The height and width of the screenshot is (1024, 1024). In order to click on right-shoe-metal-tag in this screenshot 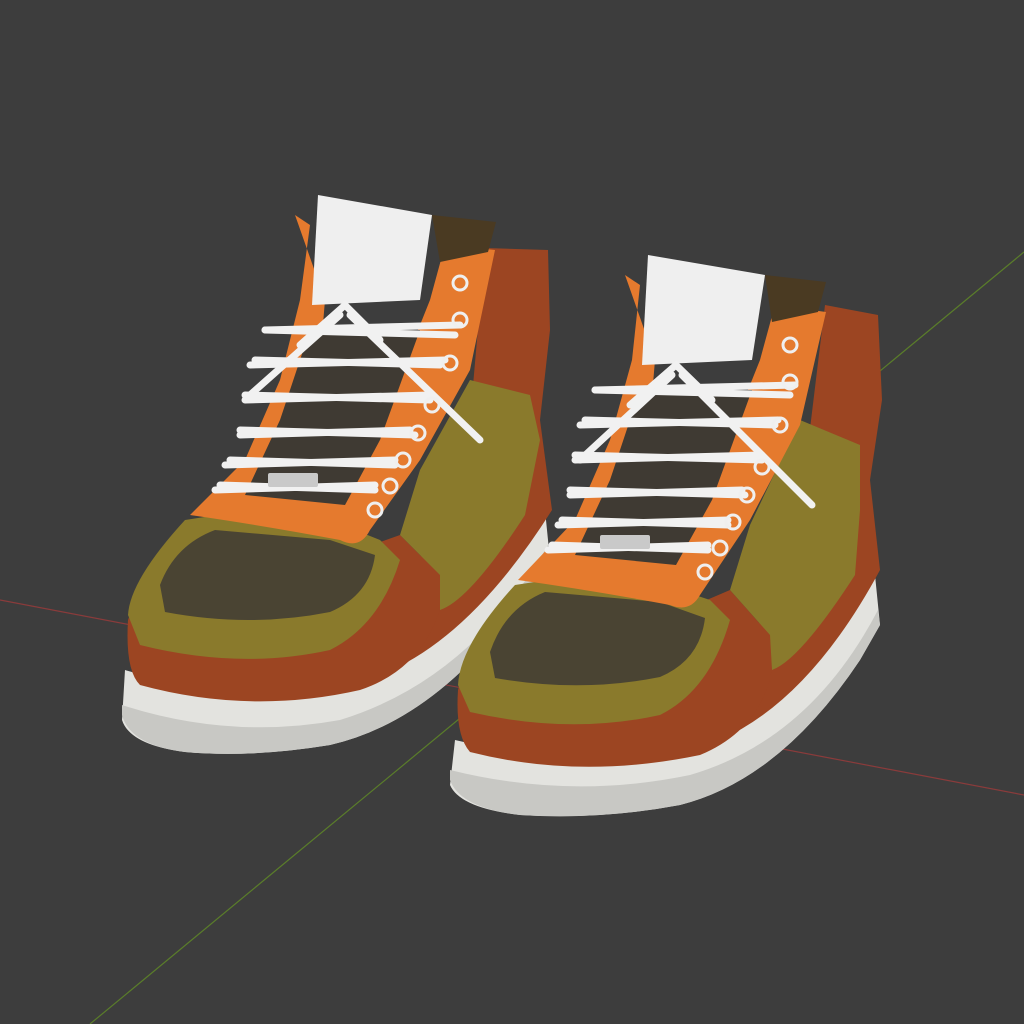, I will do `click(625, 542)`.